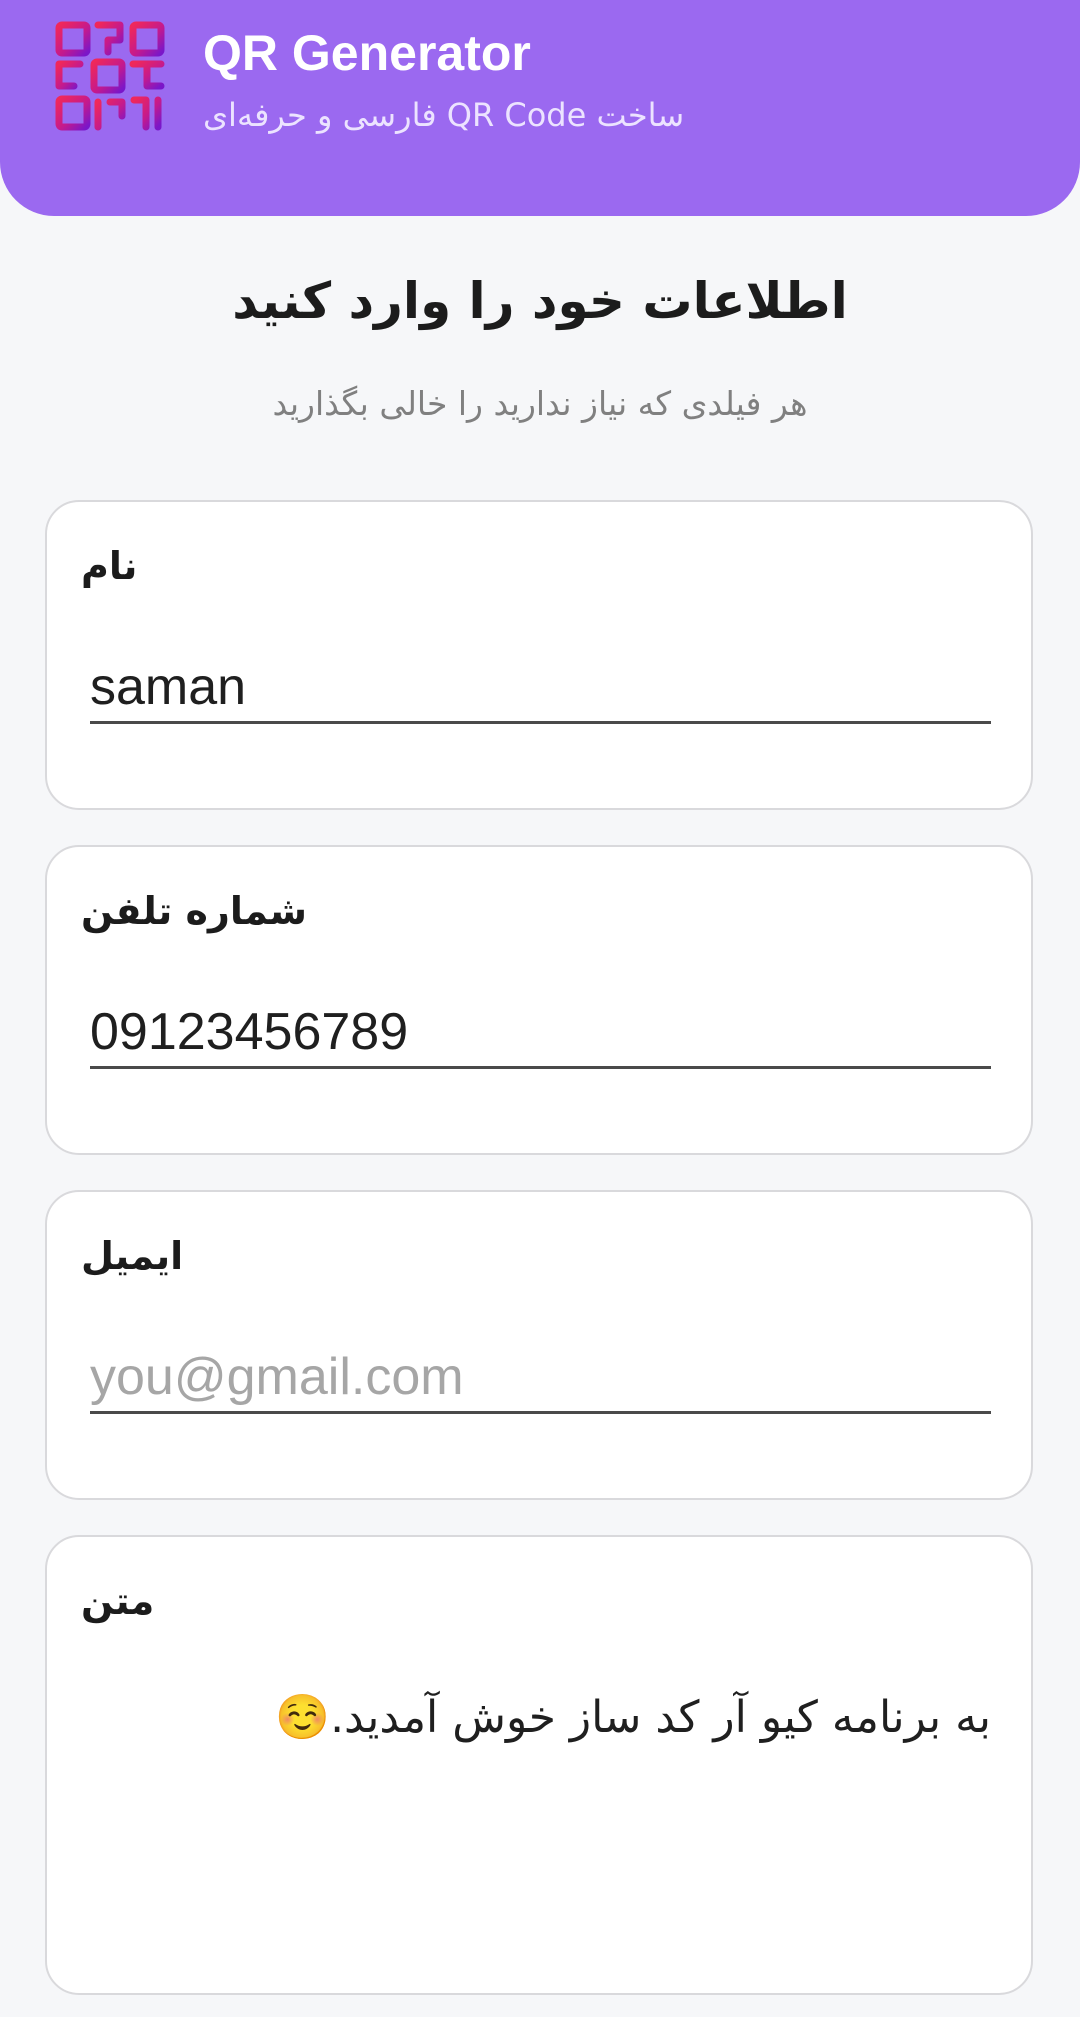 The height and width of the screenshot is (2017, 1080). I want to click on email-card: ایمیل, so click(539, 1345).